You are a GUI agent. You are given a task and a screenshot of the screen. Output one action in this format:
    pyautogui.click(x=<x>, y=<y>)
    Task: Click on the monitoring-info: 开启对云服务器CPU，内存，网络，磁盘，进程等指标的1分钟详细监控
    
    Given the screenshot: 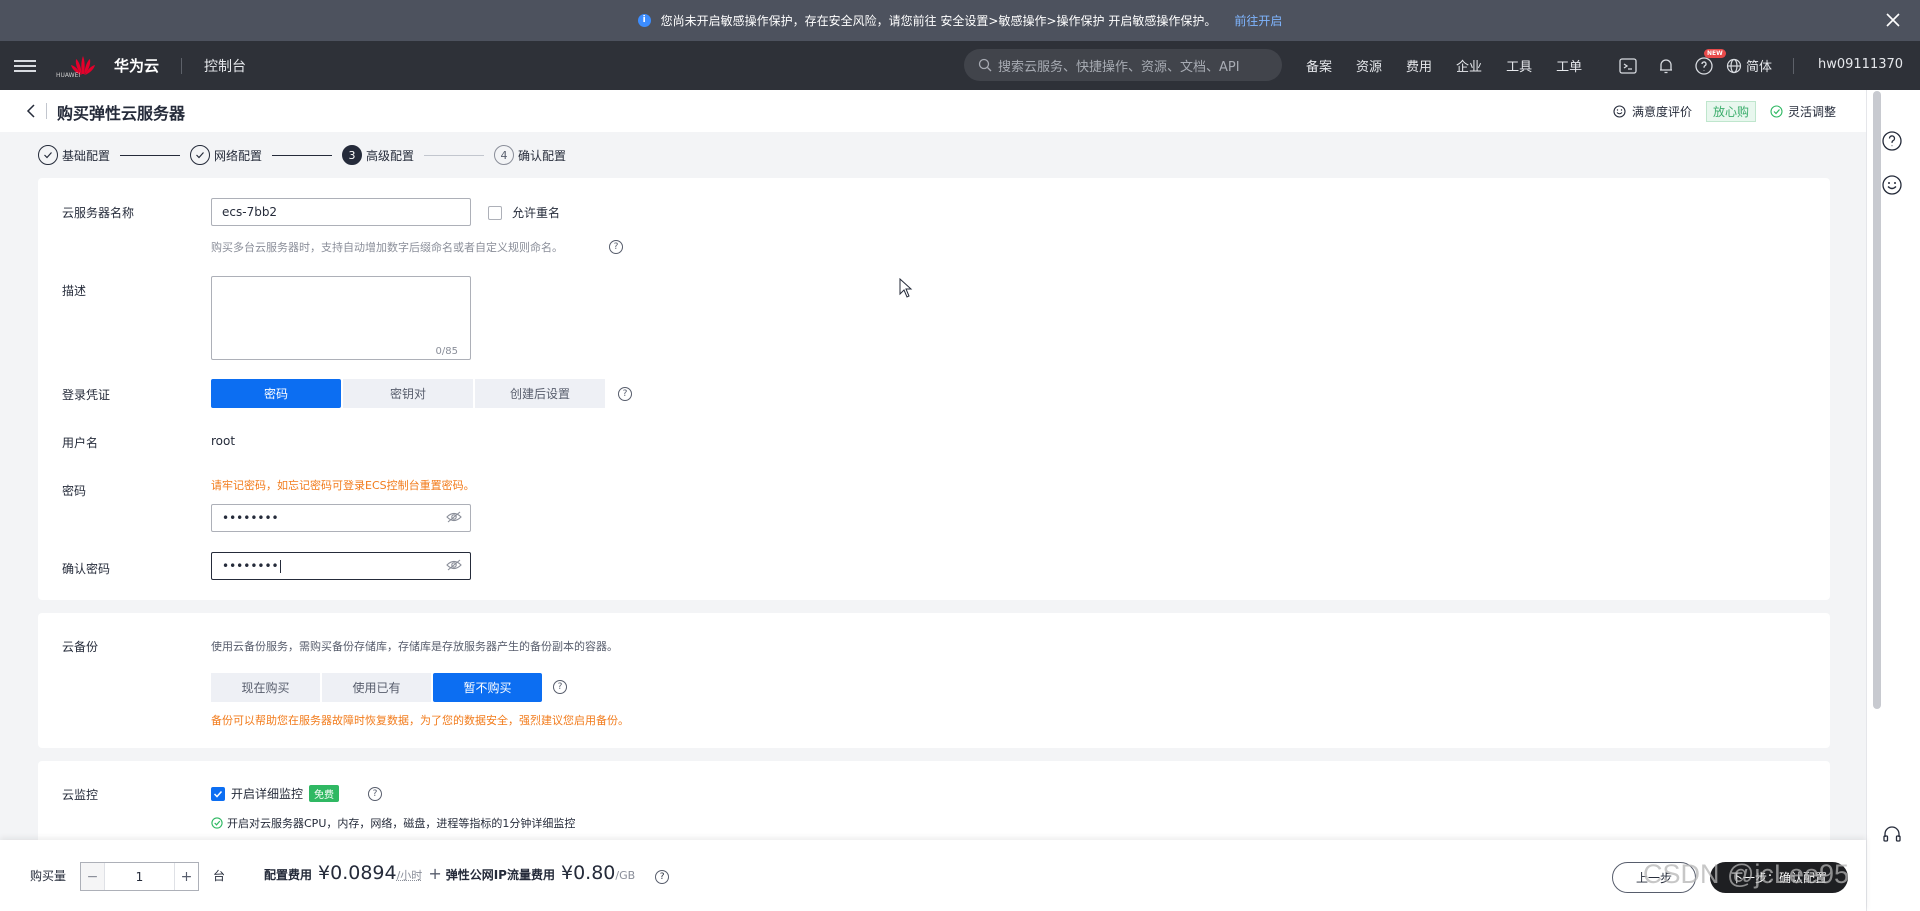 What is the action you would take?
    pyautogui.click(x=393, y=823)
    